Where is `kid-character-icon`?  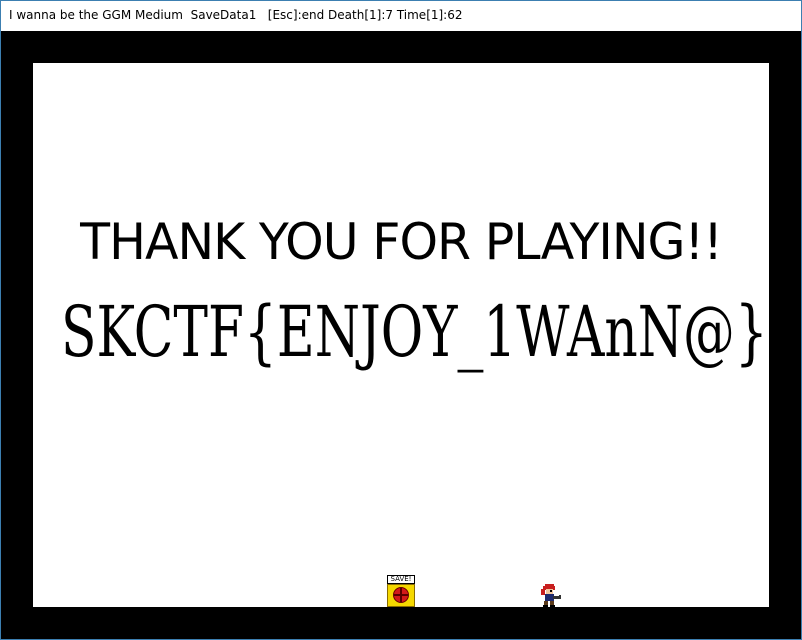
kid-character-icon is located at coordinates (551, 595).